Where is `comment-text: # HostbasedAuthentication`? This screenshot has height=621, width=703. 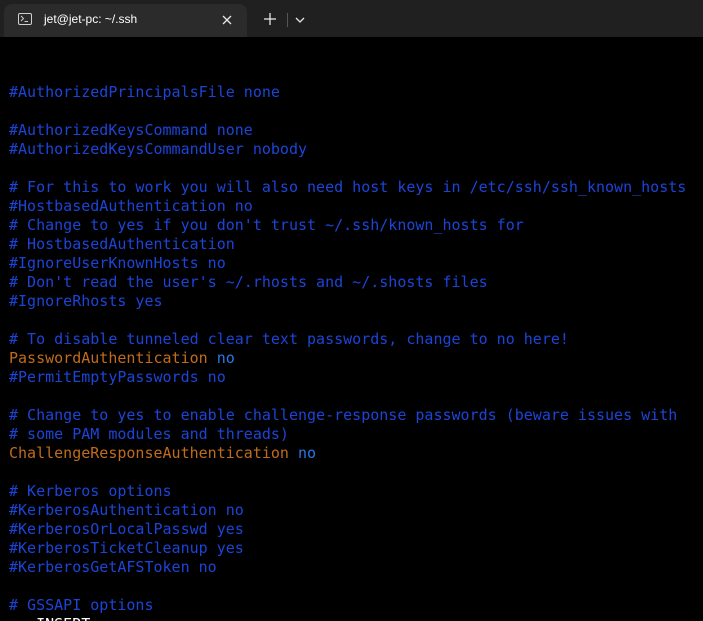 comment-text: # HostbasedAuthentication is located at coordinates (122, 244).